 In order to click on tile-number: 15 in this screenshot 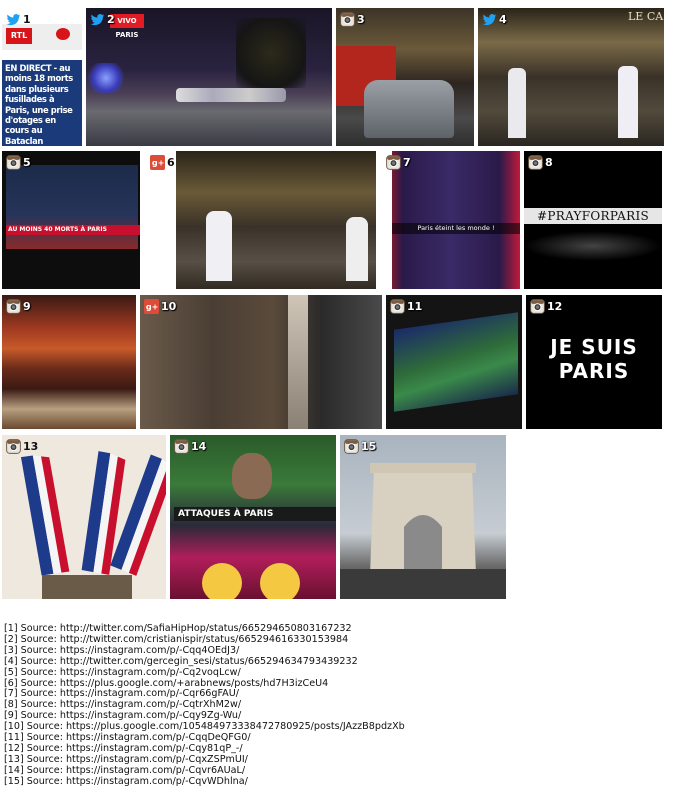, I will do `click(369, 446)`.